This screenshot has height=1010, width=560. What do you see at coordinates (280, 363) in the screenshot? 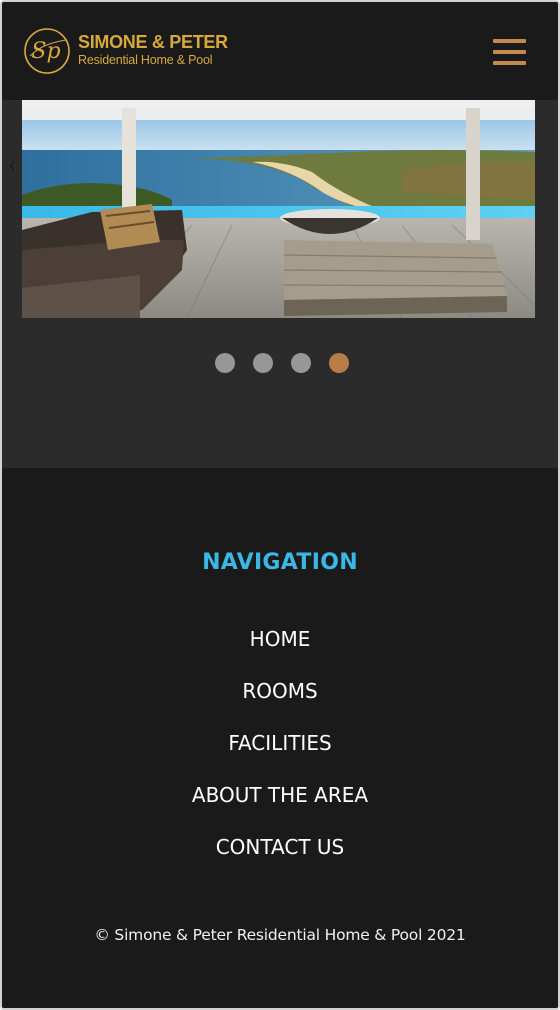
I see `slider-pagination` at bounding box center [280, 363].